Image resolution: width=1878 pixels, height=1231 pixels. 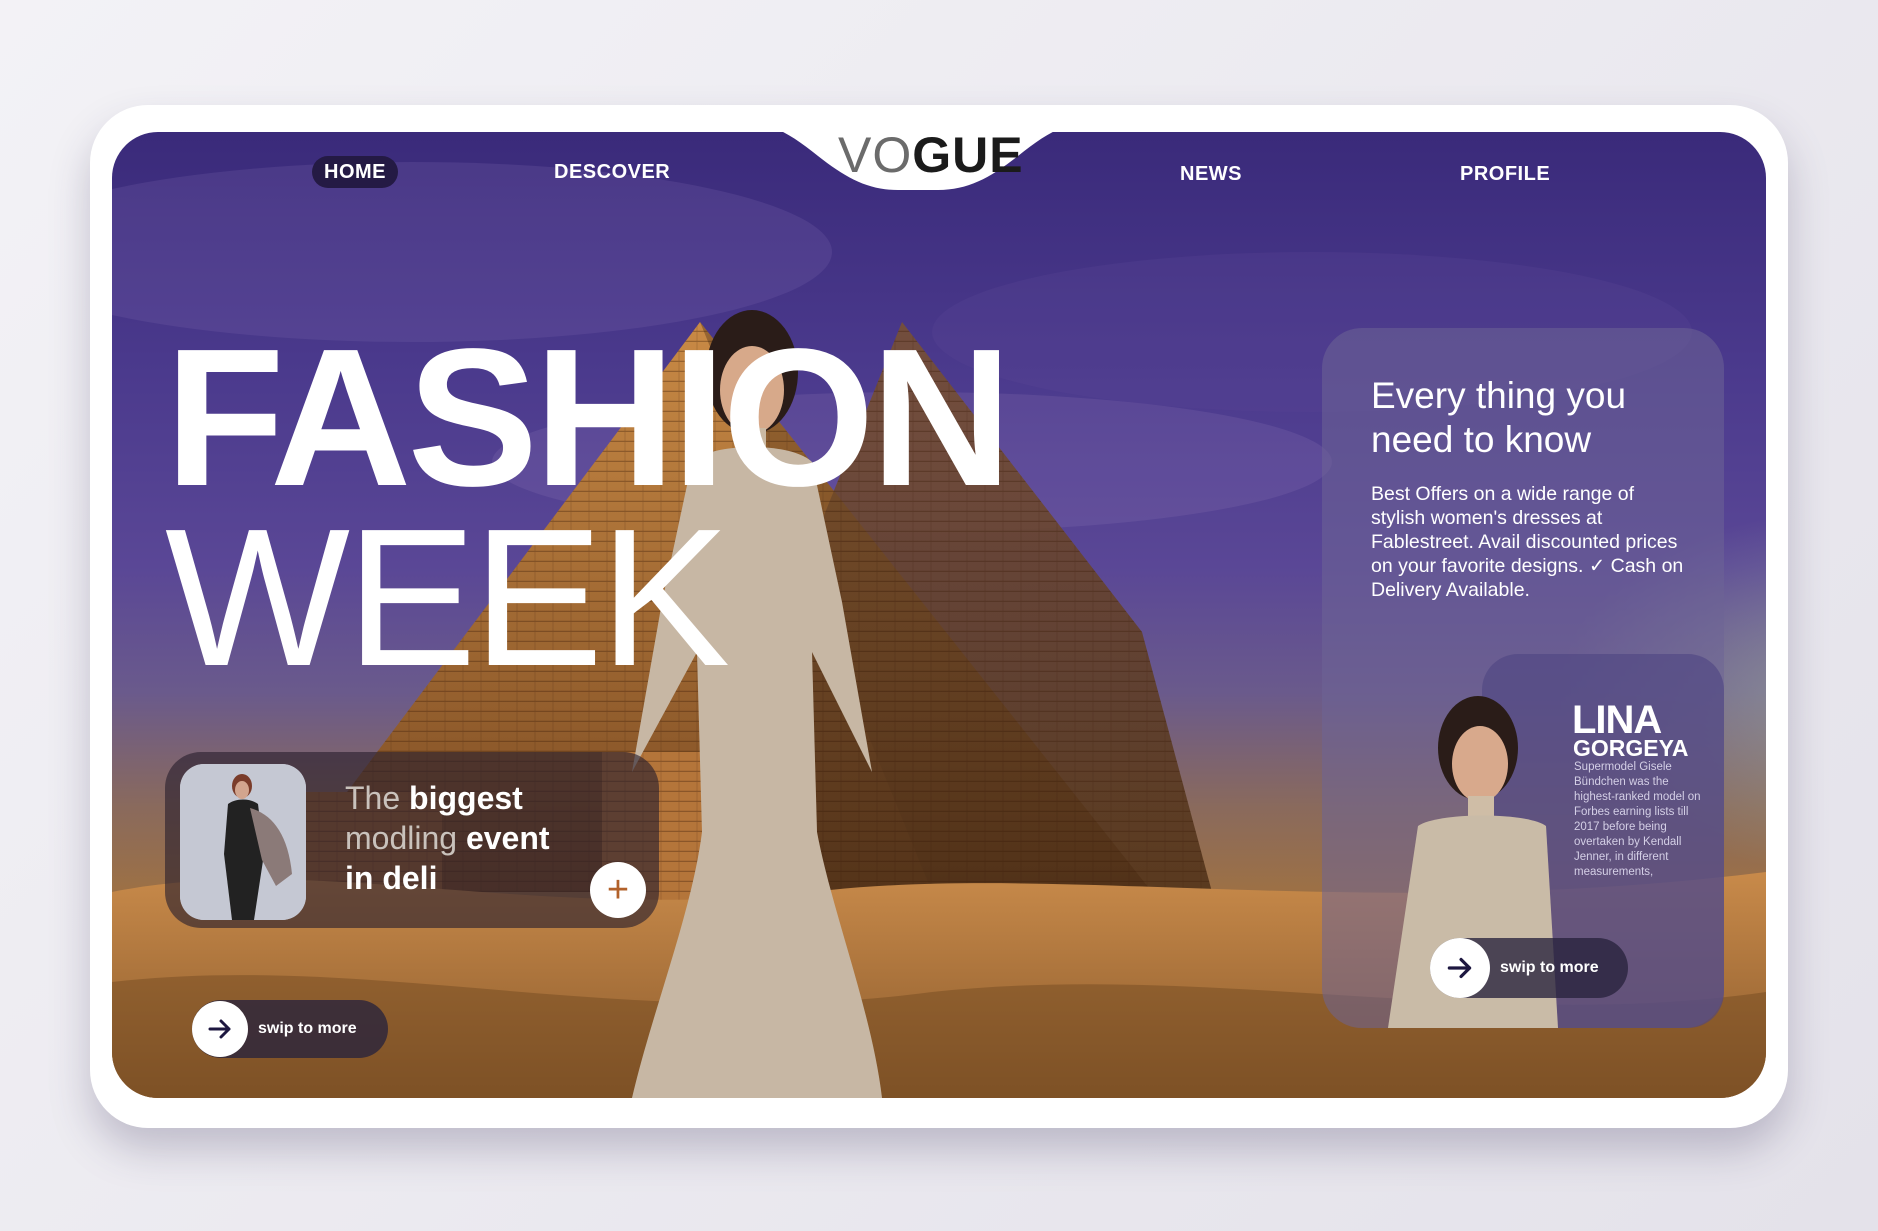 I want to click on event-headline: The biggest modling event in deli, so click(x=475, y=838).